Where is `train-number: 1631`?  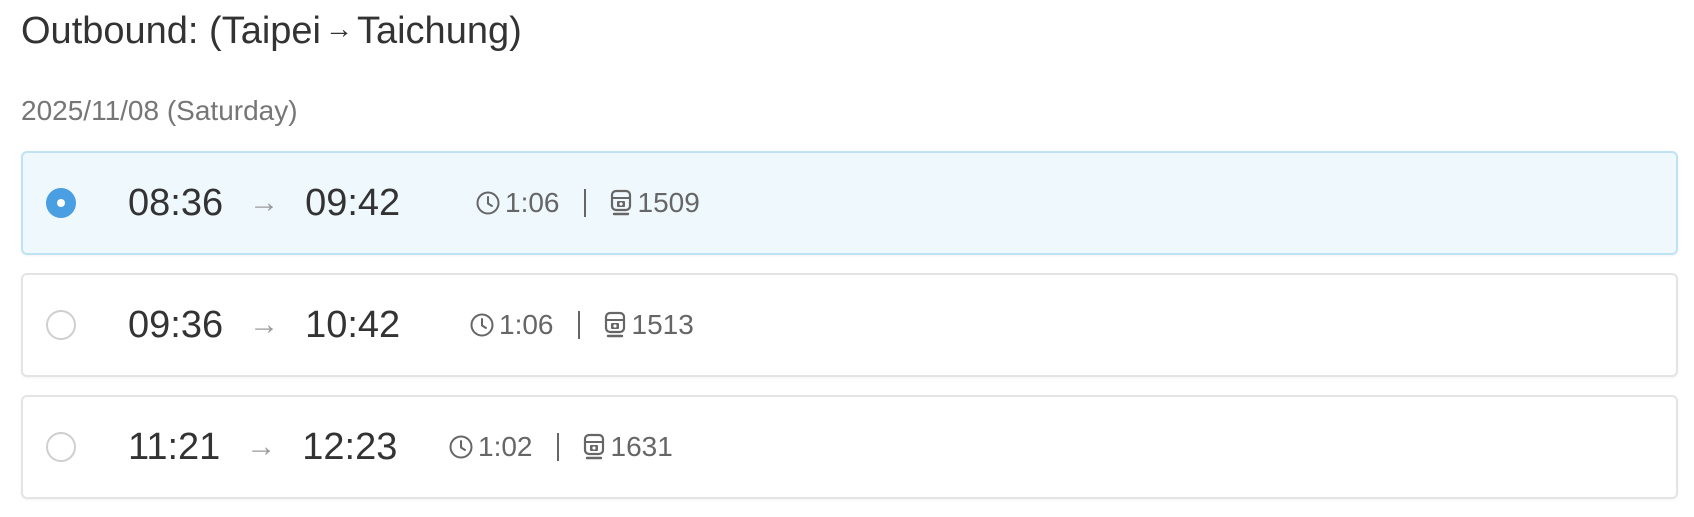
train-number: 1631 is located at coordinates (641, 446).